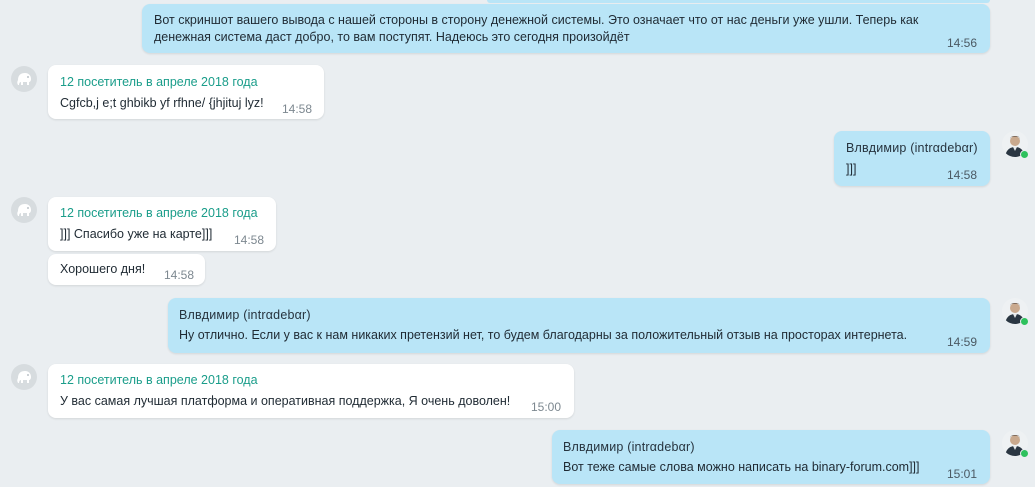 The image size is (1035, 487). Describe the element at coordinates (136, 234) in the screenshot. I see `message-text: ]]] Спасибо уже на карте]]]` at that location.